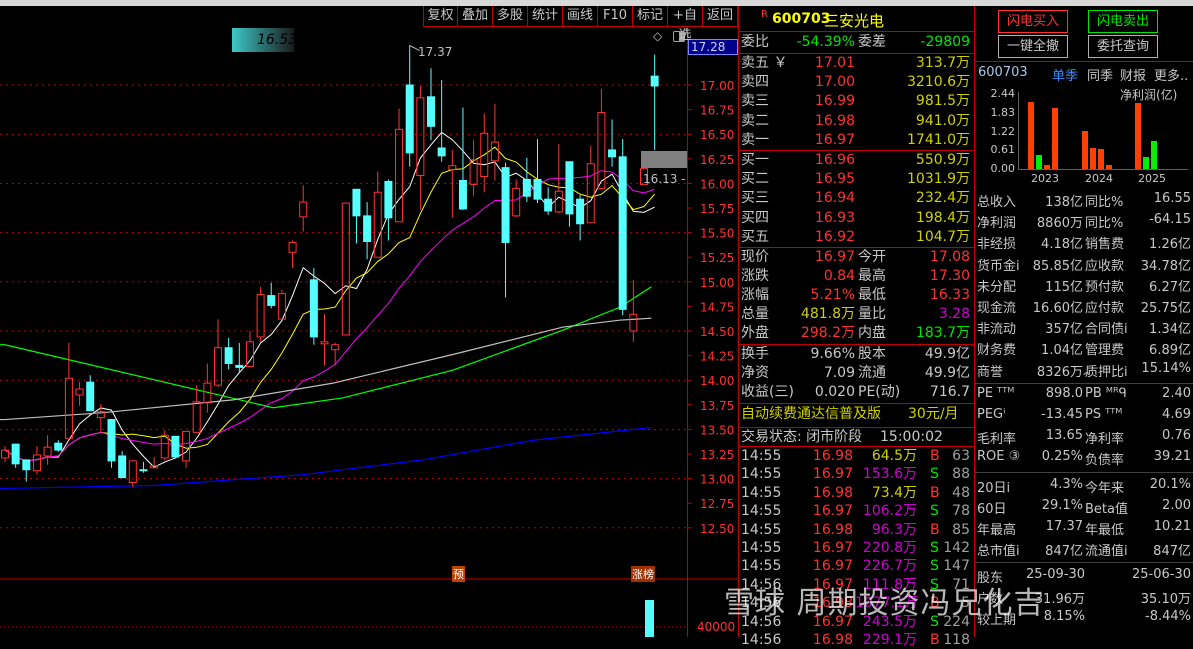 The height and width of the screenshot is (649, 1193). I want to click on fin-label: 20日i, so click(994, 488).